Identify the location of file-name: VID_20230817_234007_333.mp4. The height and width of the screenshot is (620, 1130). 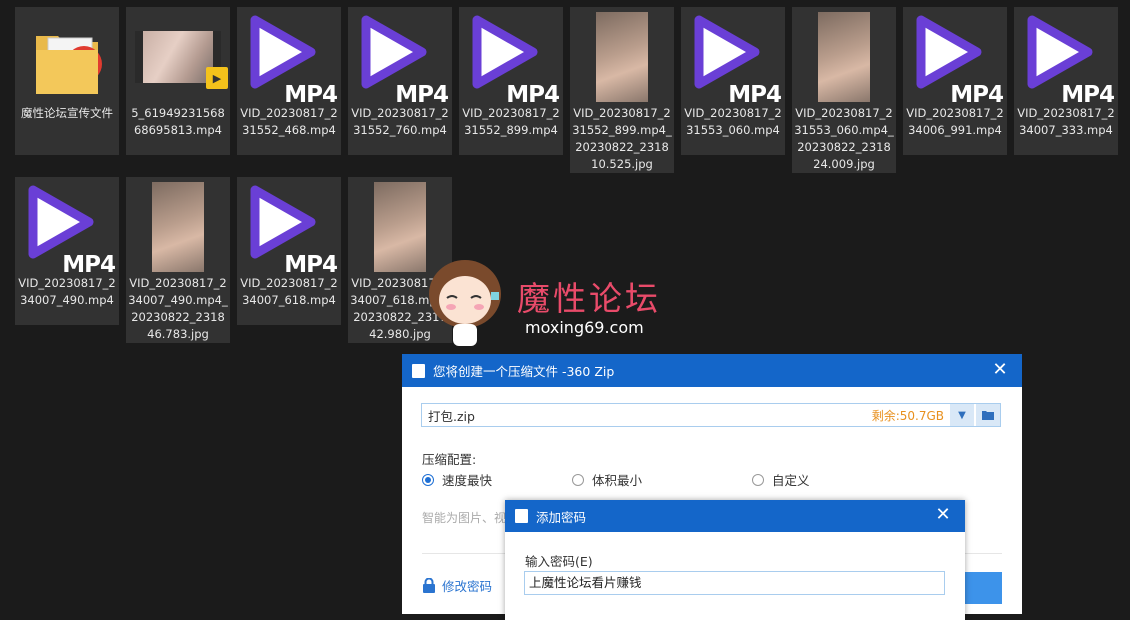
(1066, 121).